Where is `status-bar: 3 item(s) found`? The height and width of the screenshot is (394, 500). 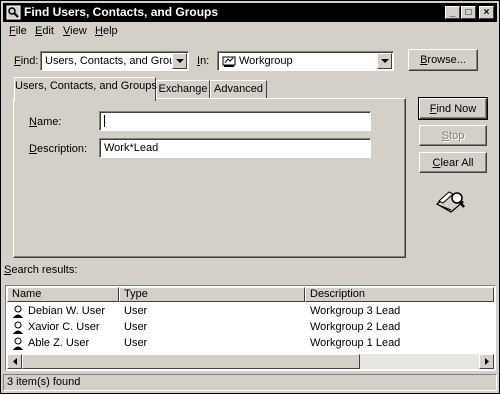 status-bar: 3 item(s) found is located at coordinates (250, 382).